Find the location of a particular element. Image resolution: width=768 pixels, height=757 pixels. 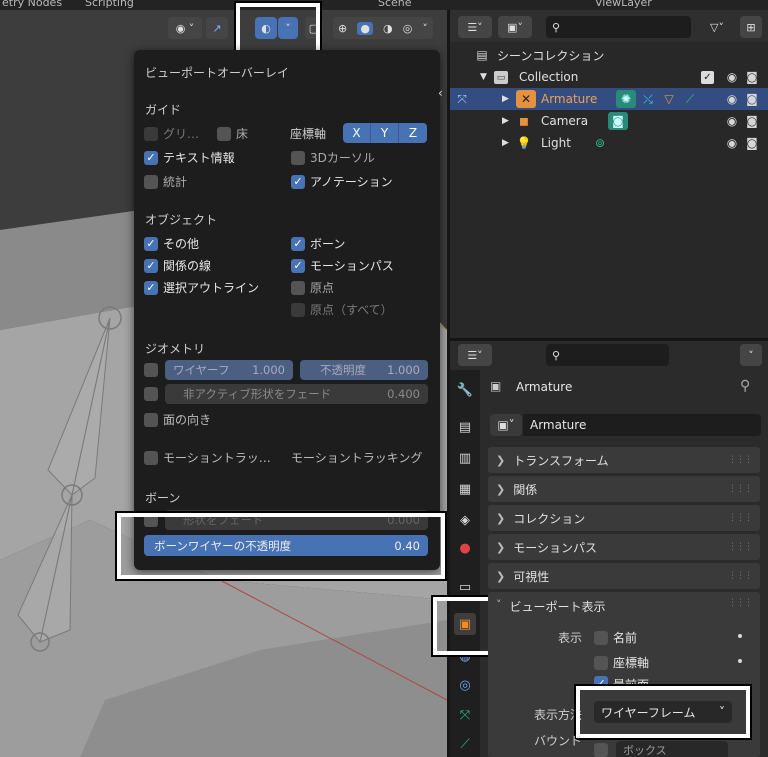

object-browse-dropdown: ▣˅ is located at coordinates (506, 425).